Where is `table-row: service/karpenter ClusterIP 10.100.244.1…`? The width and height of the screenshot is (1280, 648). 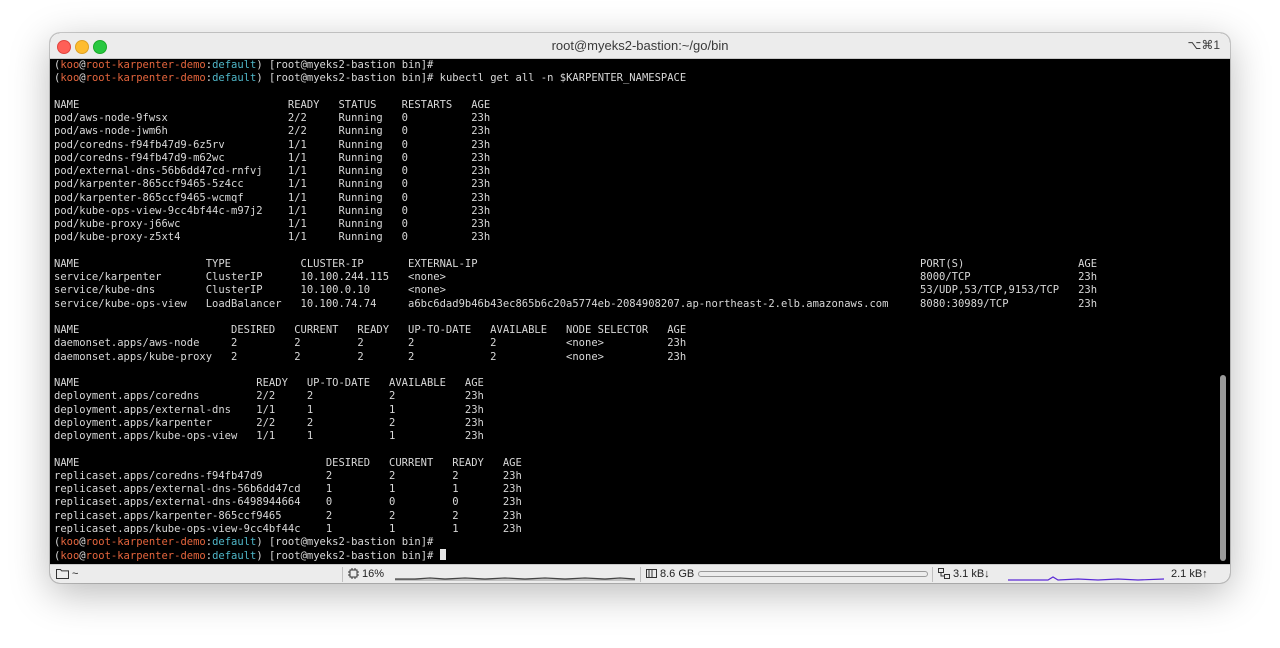
table-row: service/karpenter ClusterIP 10.100.244.1… is located at coordinates (576, 277).